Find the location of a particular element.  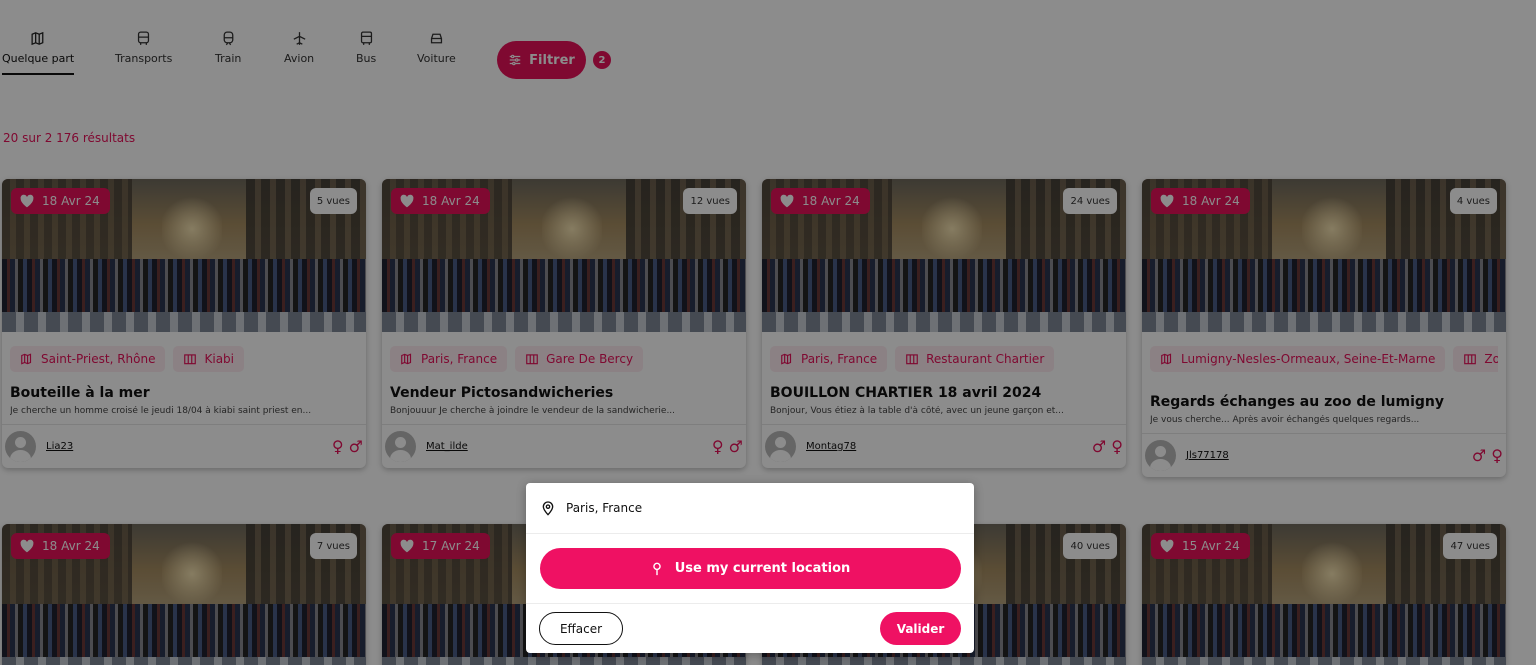

location-field is located at coordinates (750, 508).